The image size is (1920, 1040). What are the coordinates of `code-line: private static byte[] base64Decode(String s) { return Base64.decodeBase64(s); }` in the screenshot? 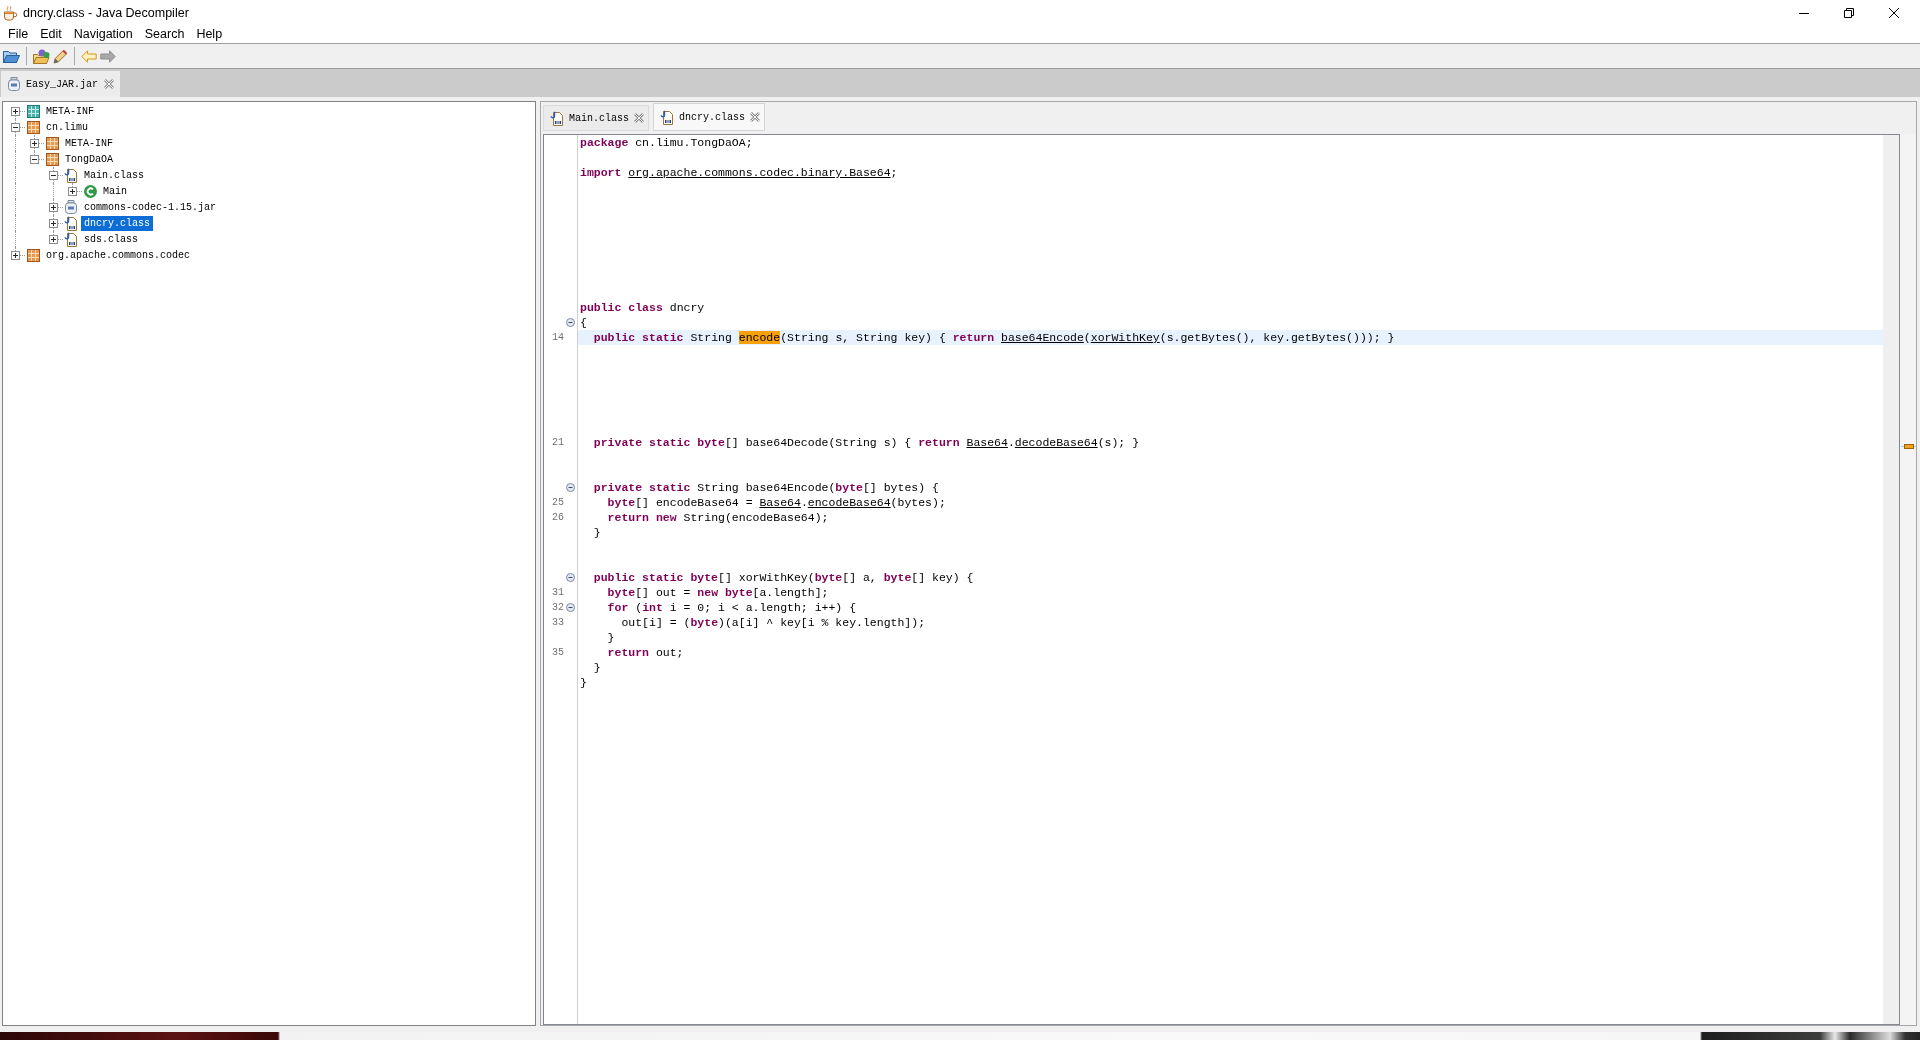 It's located at (866, 442).